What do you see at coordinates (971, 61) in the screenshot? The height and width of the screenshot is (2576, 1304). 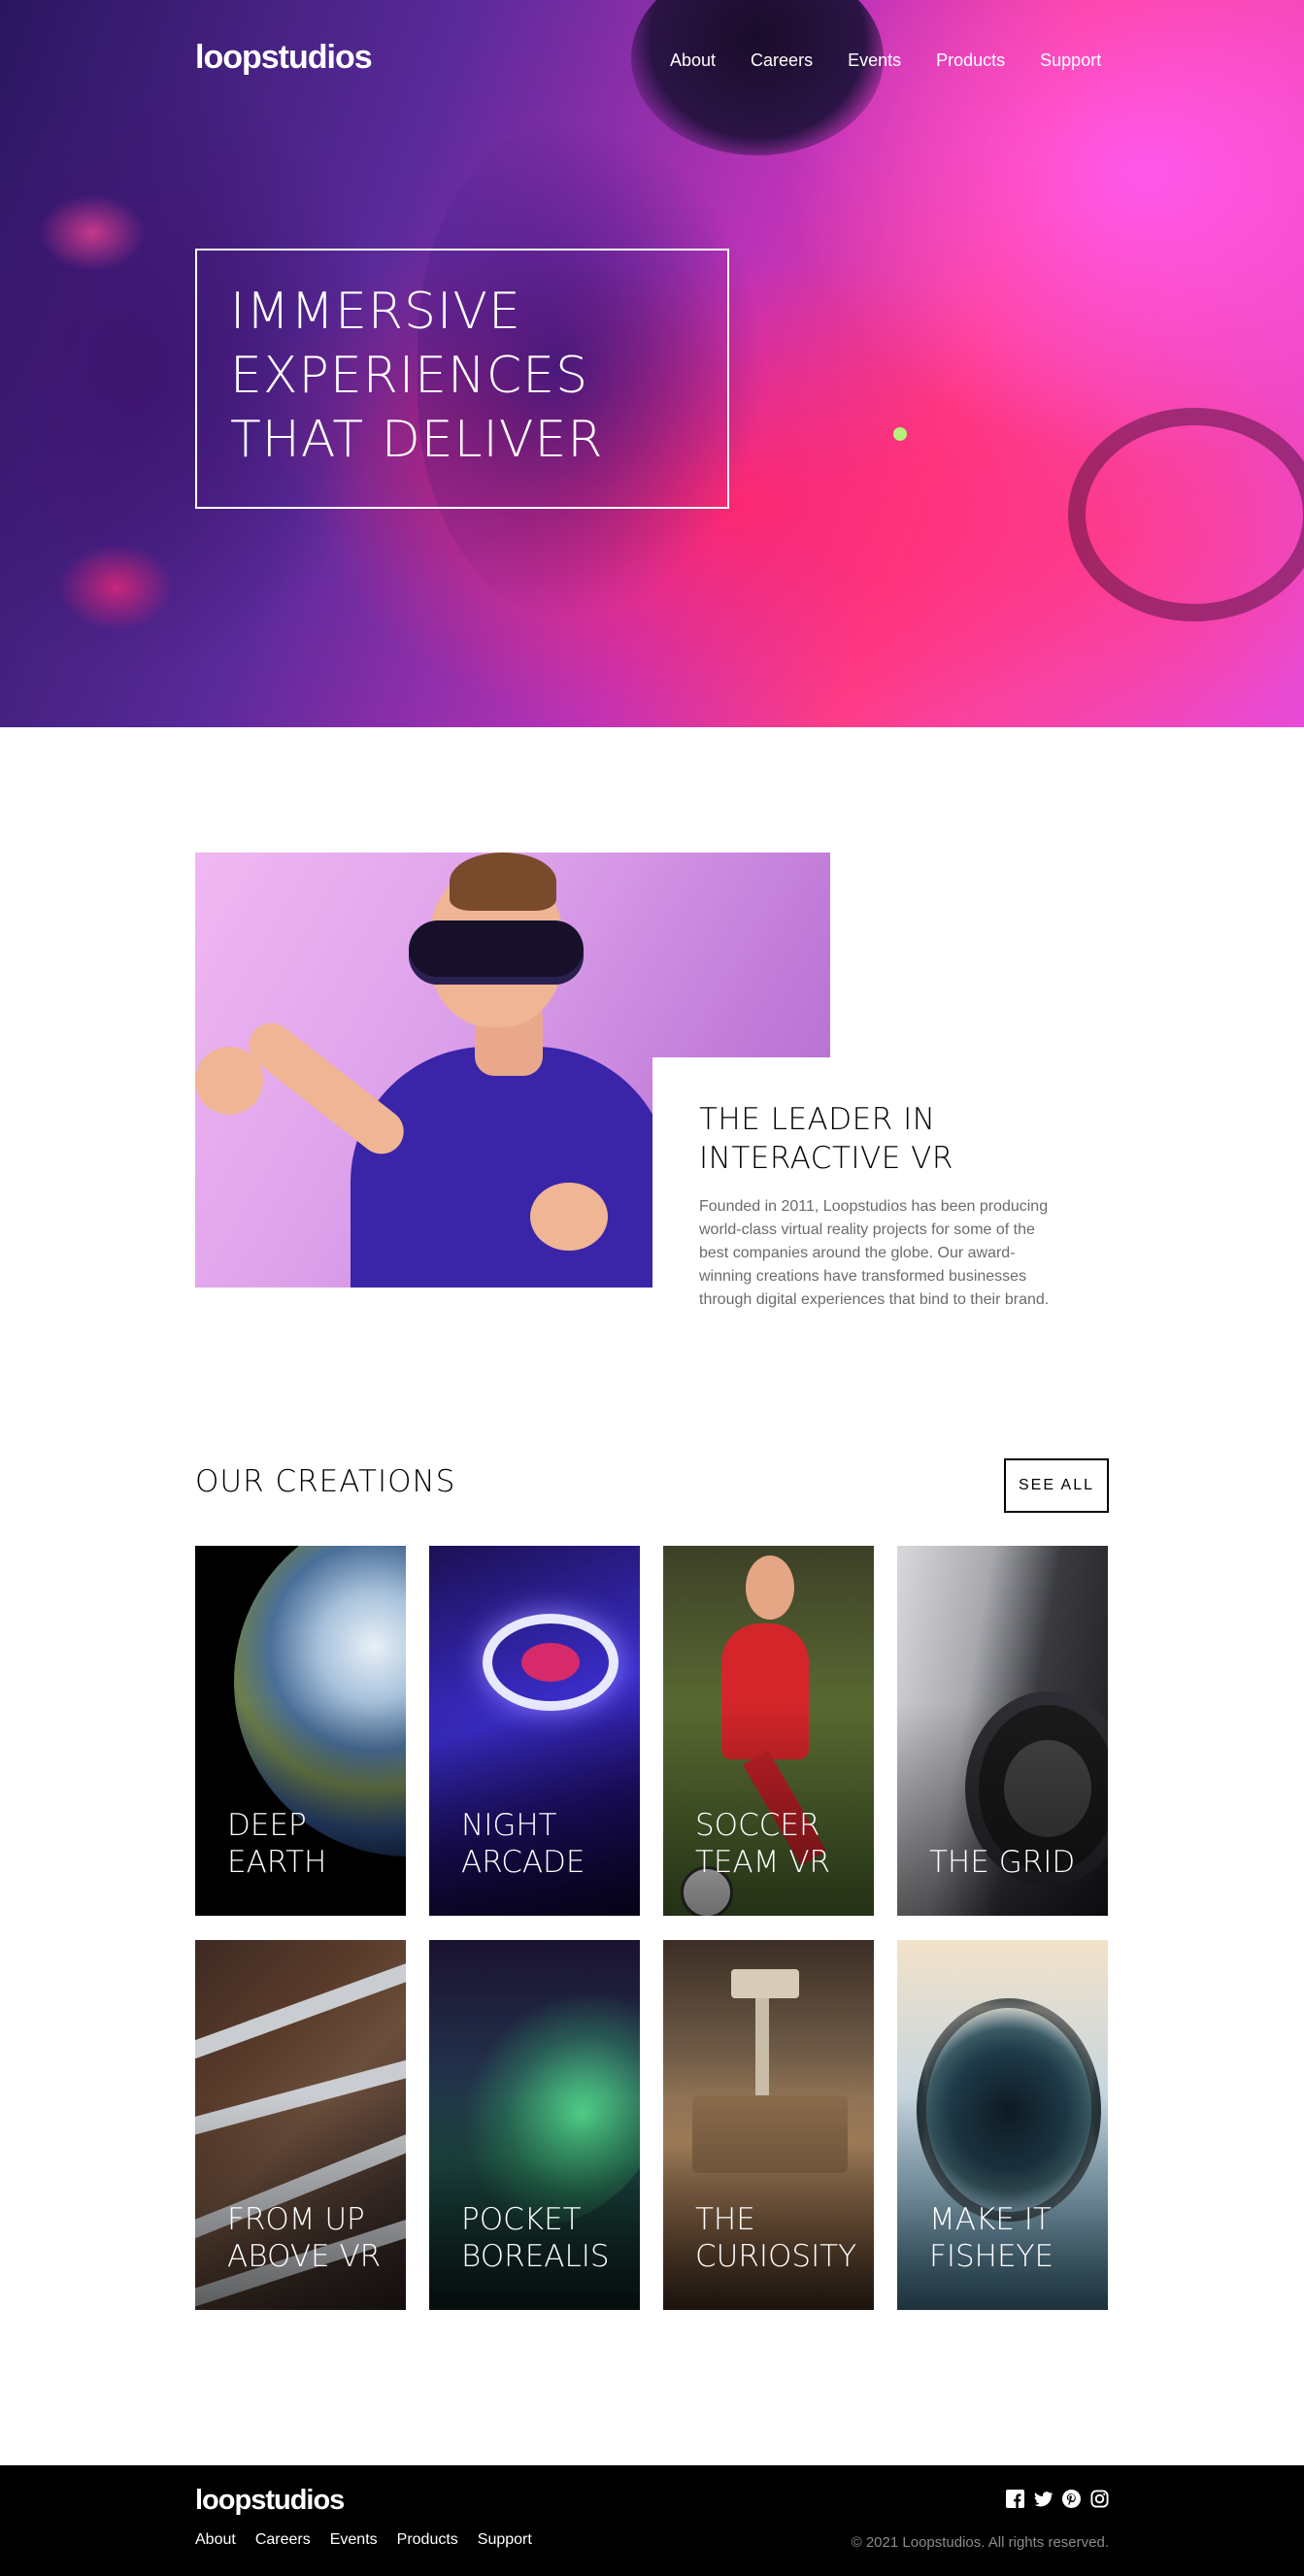 I see `nav-link-products: Products` at bounding box center [971, 61].